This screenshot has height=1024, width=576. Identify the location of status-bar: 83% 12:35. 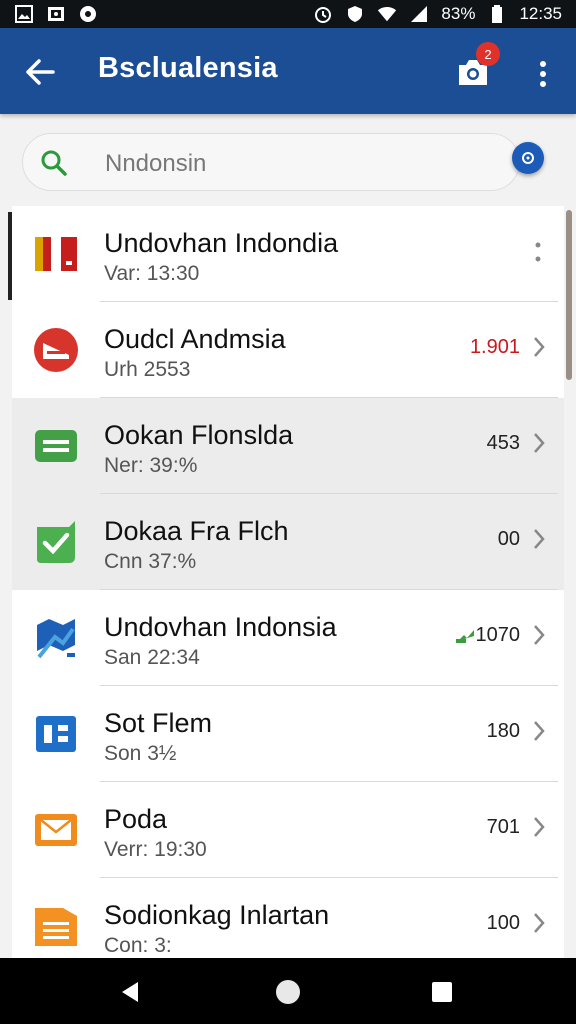
(288, 14).